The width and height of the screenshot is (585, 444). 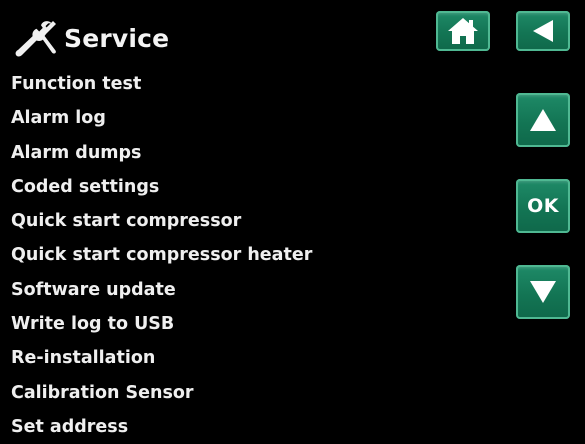 I want to click on menu-item-re-installation: Re-installation, so click(x=211, y=358).